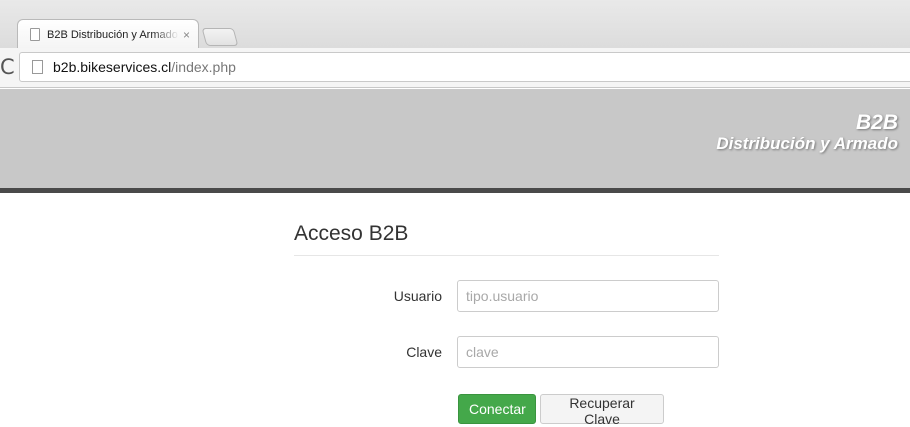 The height and width of the screenshot is (427, 910). What do you see at coordinates (588, 296) in the screenshot?
I see `username-input` at bounding box center [588, 296].